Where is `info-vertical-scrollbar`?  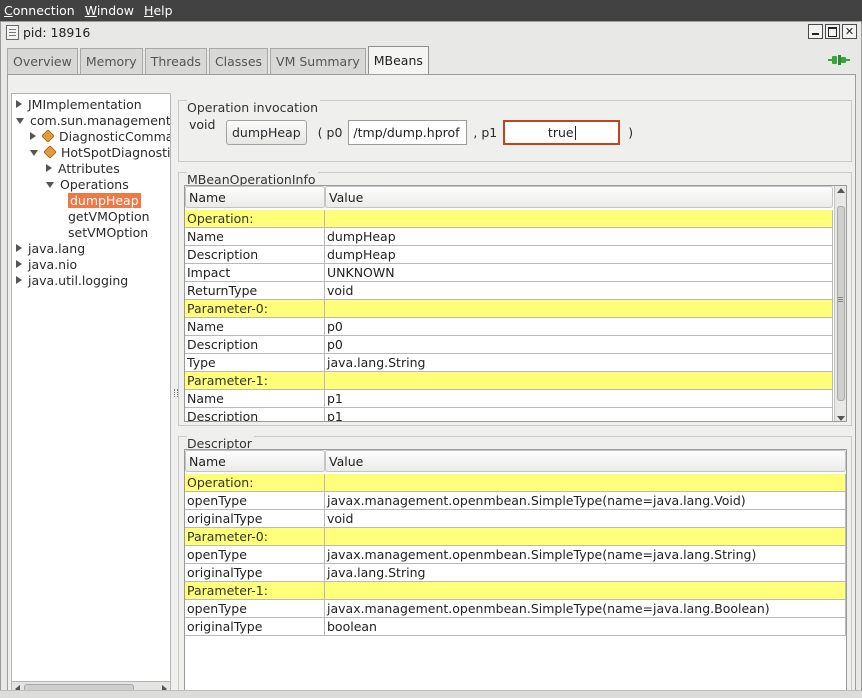
info-vertical-scrollbar is located at coordinates (840, 303).